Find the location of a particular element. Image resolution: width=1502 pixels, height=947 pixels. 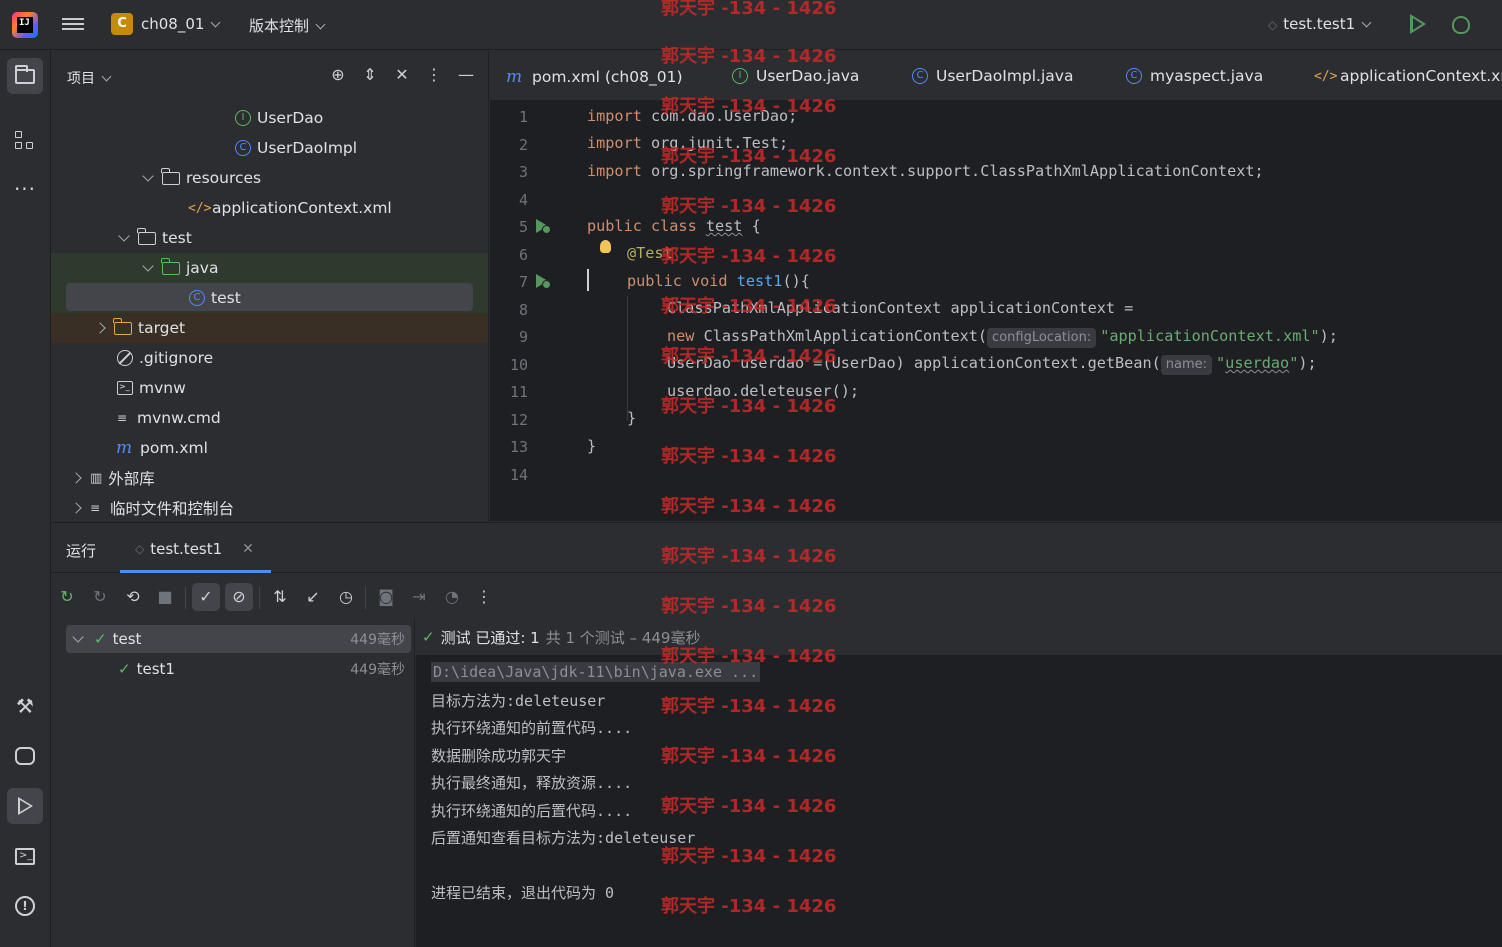

build-tool-button: ⚒ is located at coordinates (25, 706).